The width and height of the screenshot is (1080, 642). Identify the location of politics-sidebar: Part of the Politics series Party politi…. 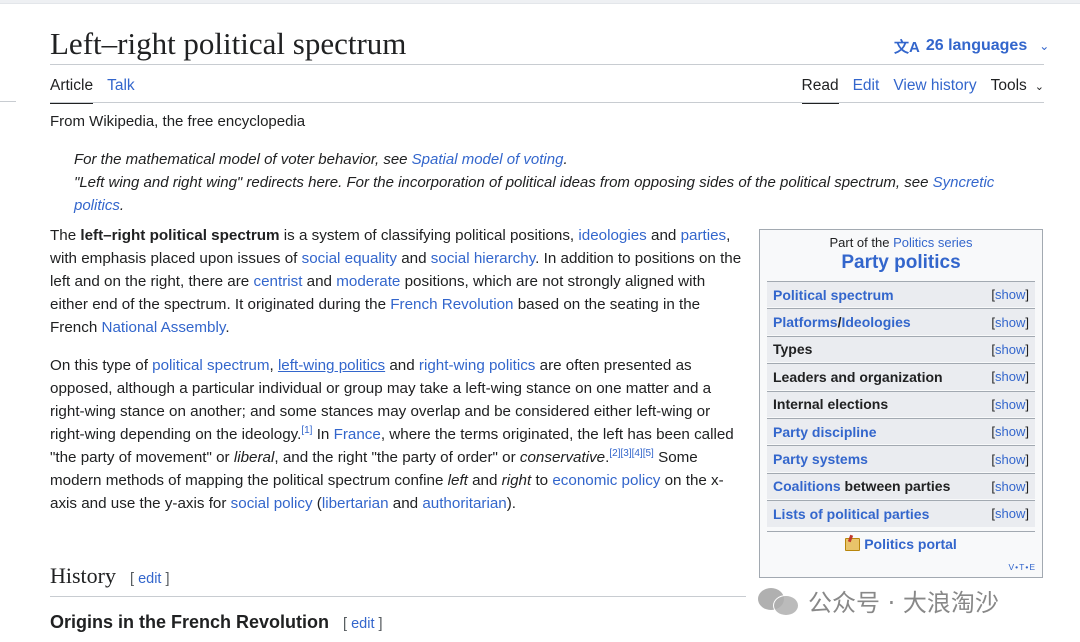
(901, 403).